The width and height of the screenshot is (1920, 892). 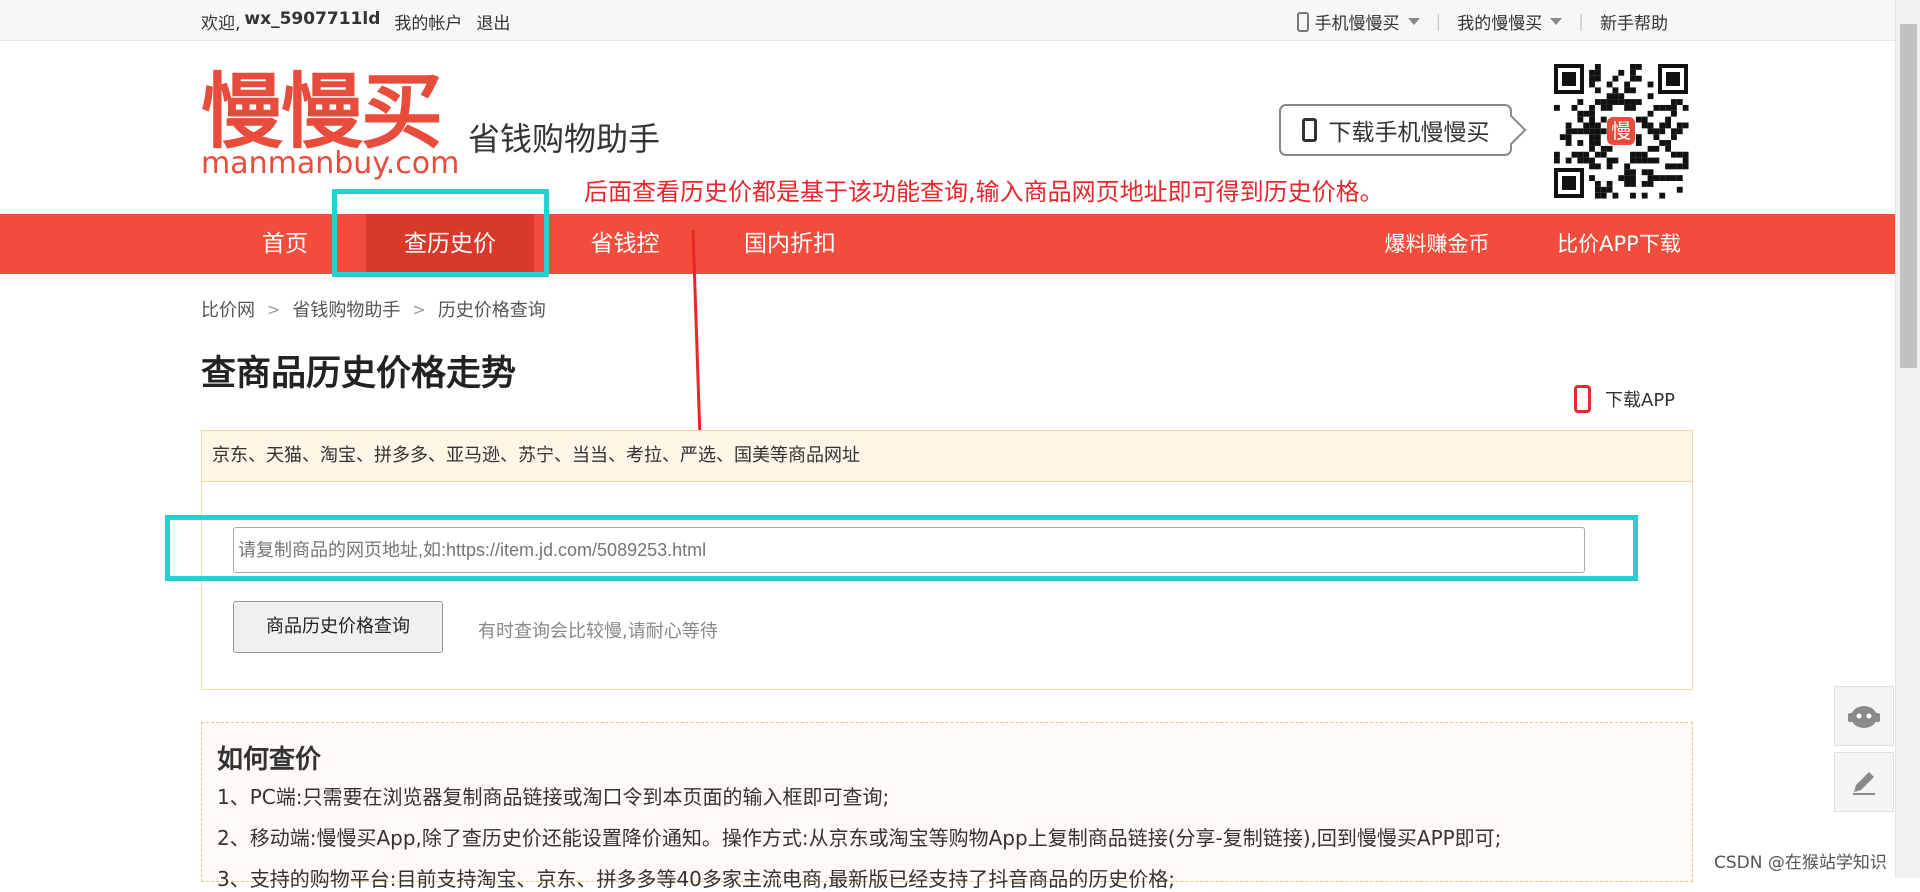 I want to click on nav-app-download: 比价APP下载, so click(x=1619, y=244).